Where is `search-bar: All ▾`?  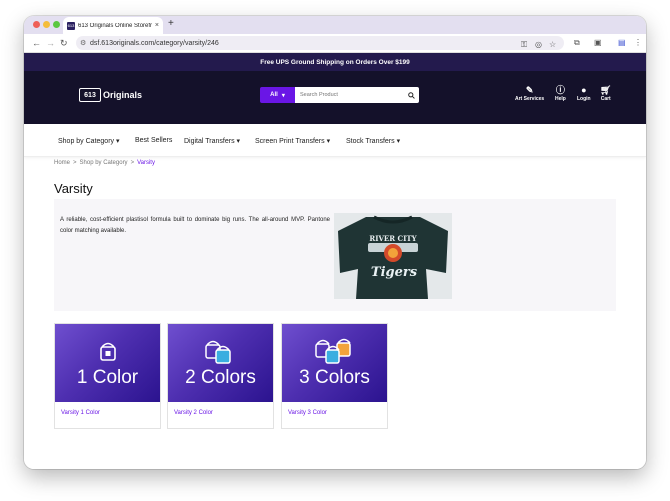
search-bar: All ▾ is located at coordinates (339, 95).